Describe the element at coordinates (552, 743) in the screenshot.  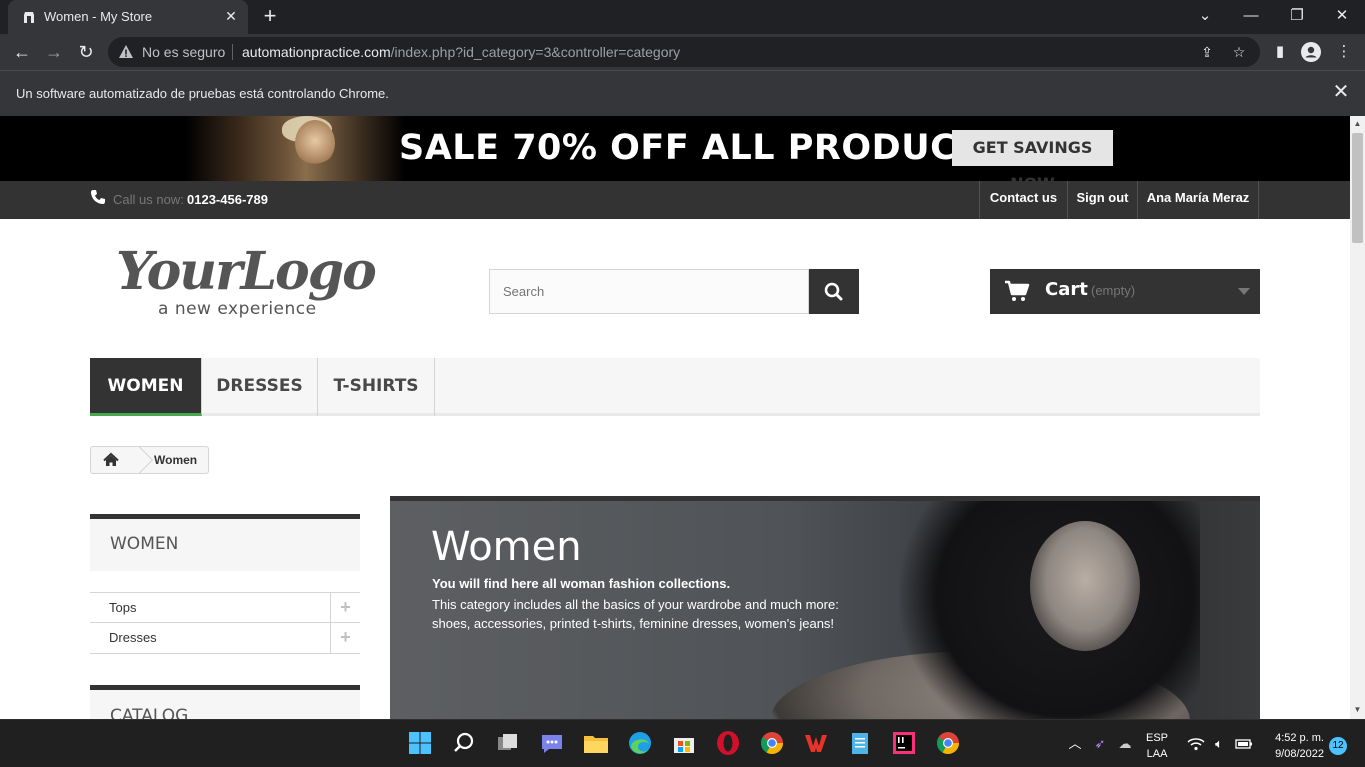
I see `teams-chat-icon` at that location.